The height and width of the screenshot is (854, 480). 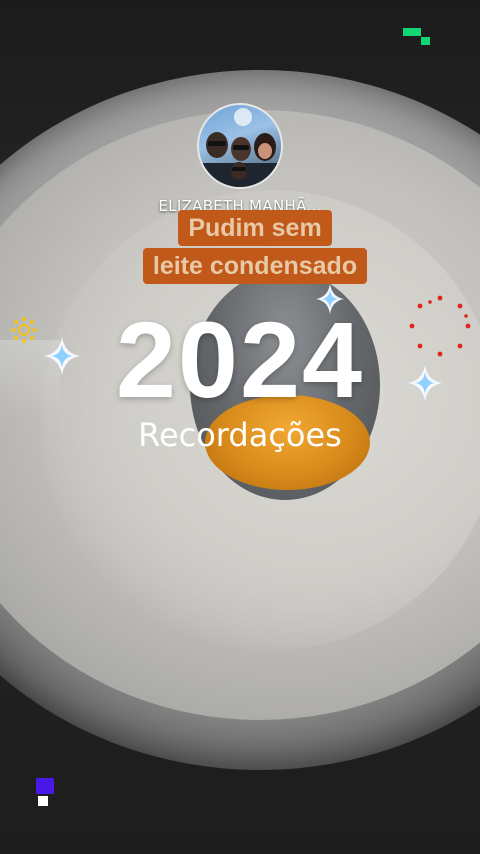 I want to click on recipe-caption: Pudim sem leite condensado, so click(x=255, y=247).